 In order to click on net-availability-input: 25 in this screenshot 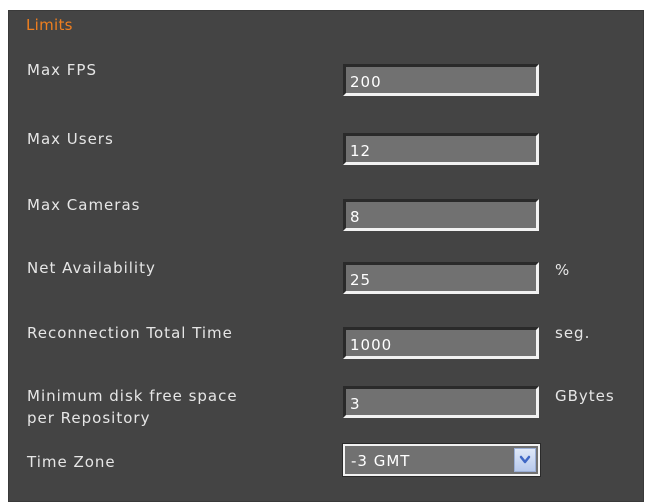, I will do `click(441, 278)`.